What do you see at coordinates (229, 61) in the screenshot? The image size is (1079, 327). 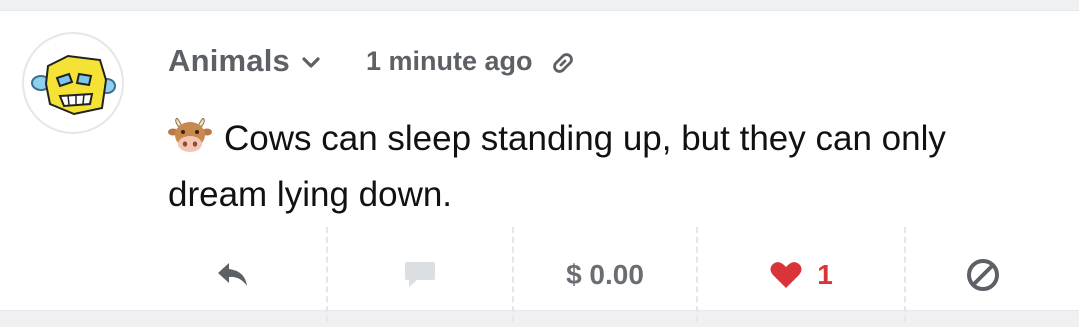 I see `author-name: Animals` at bounding box center [229, 61].